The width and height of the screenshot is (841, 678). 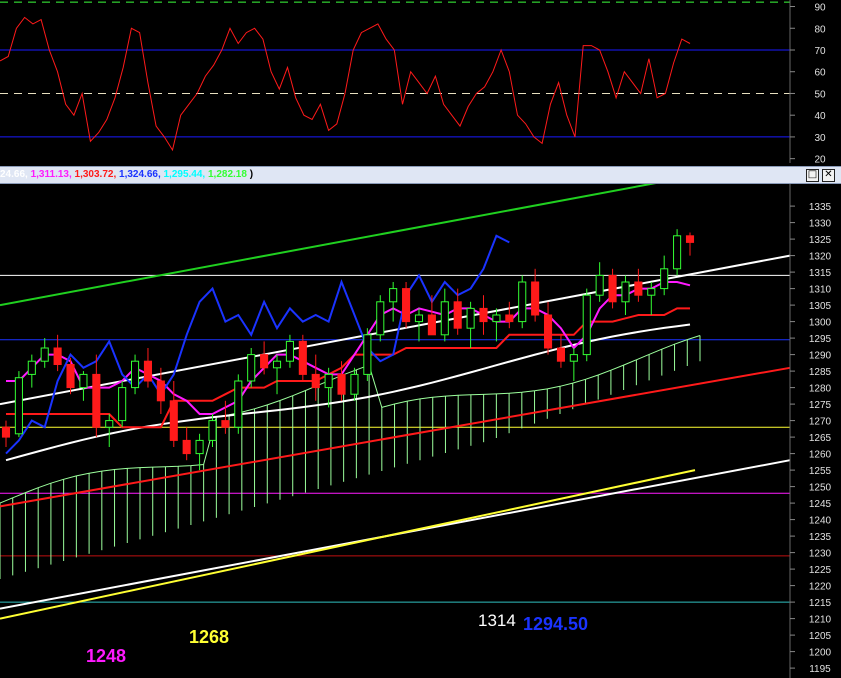 What do you see at coordinates (812, 175) in the screenshot?
I see `restore-icon: □` at bounding box center [812, 175].